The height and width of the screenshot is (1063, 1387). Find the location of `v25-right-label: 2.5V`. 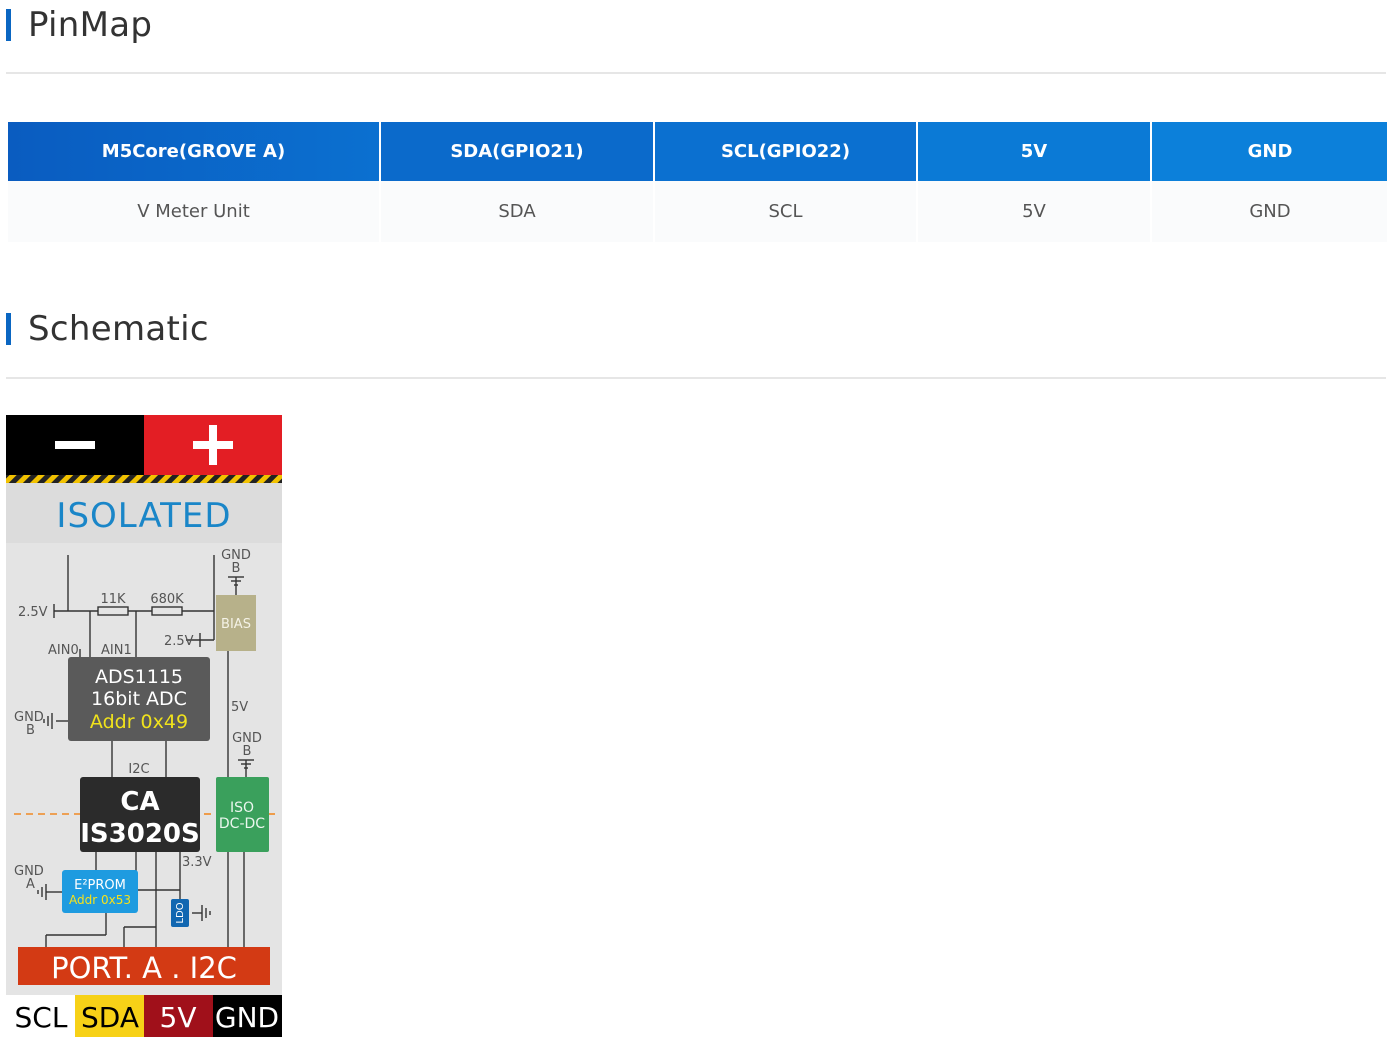

v25-right-label: 2.5V is located at coordinates (179, 641).